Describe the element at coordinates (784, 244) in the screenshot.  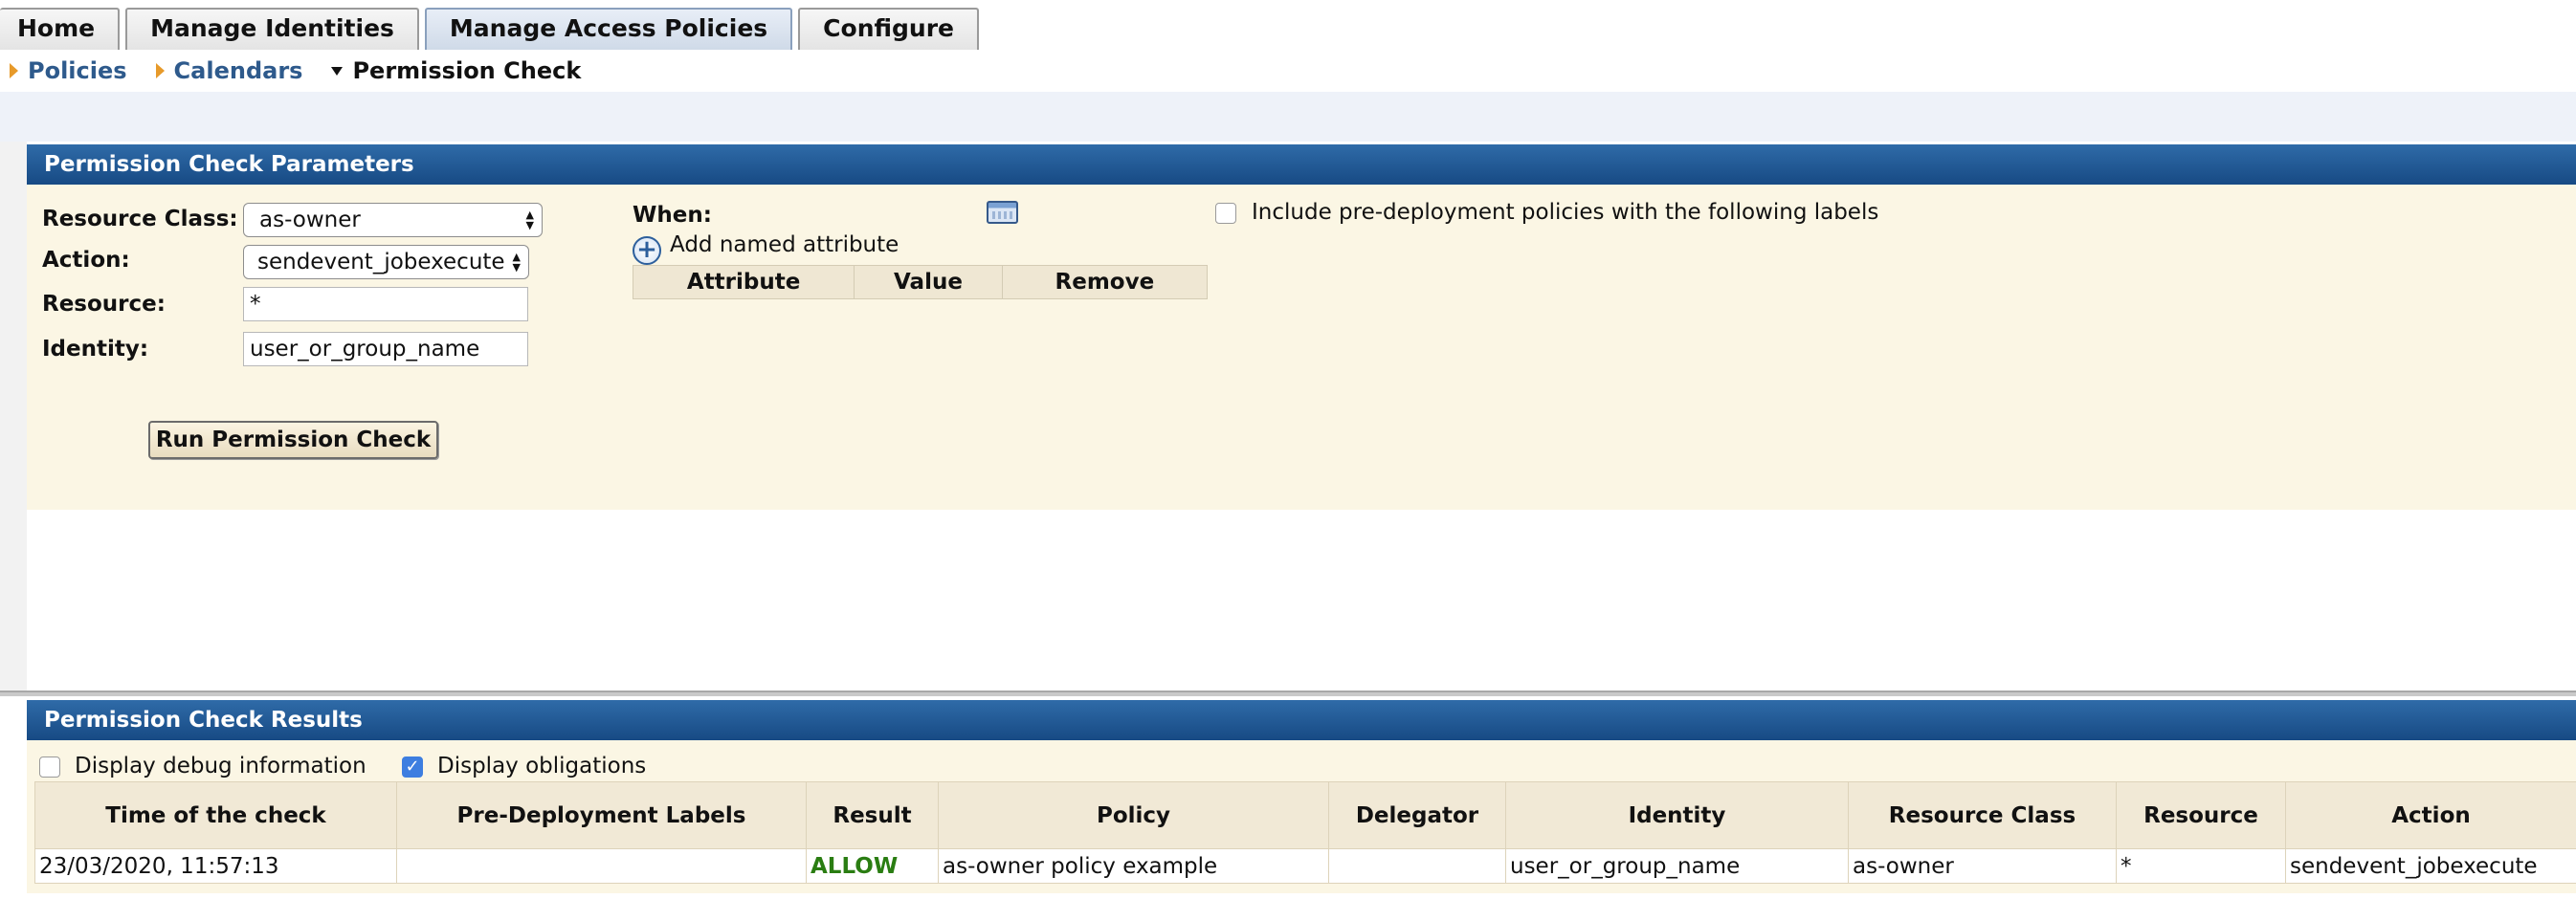
I see `add-named-attribute-link: Add named attribute` at that location.